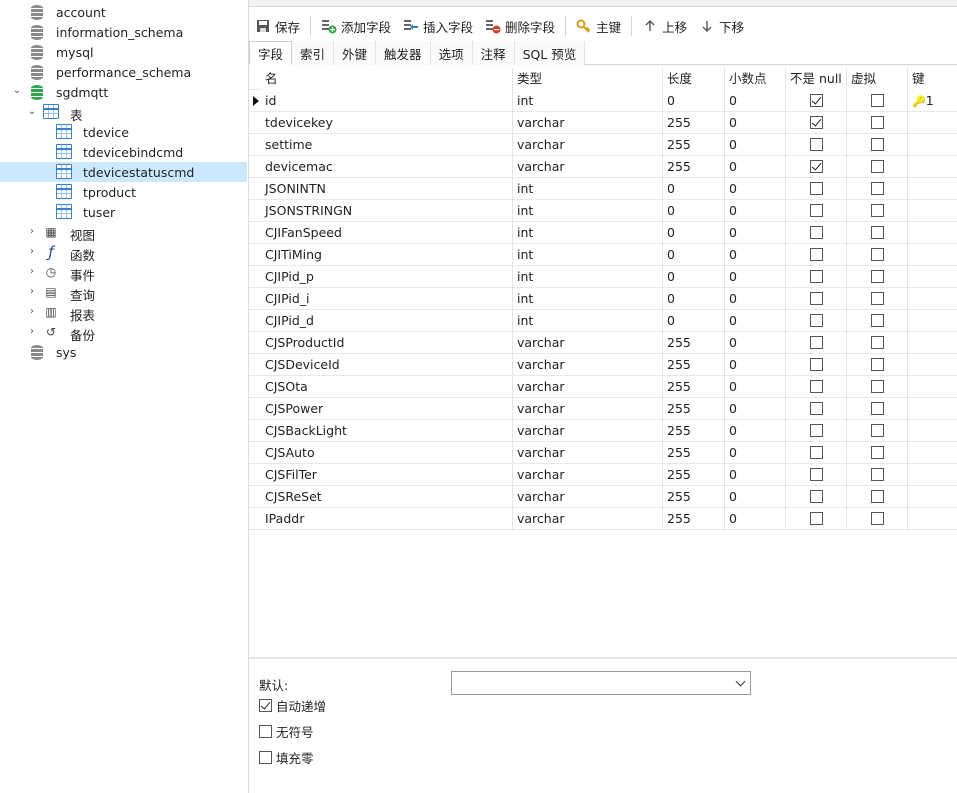  Describe the element at coordinates (123, 212) in the screenshot. I see `tree-item-tuser: tuser` at that location.